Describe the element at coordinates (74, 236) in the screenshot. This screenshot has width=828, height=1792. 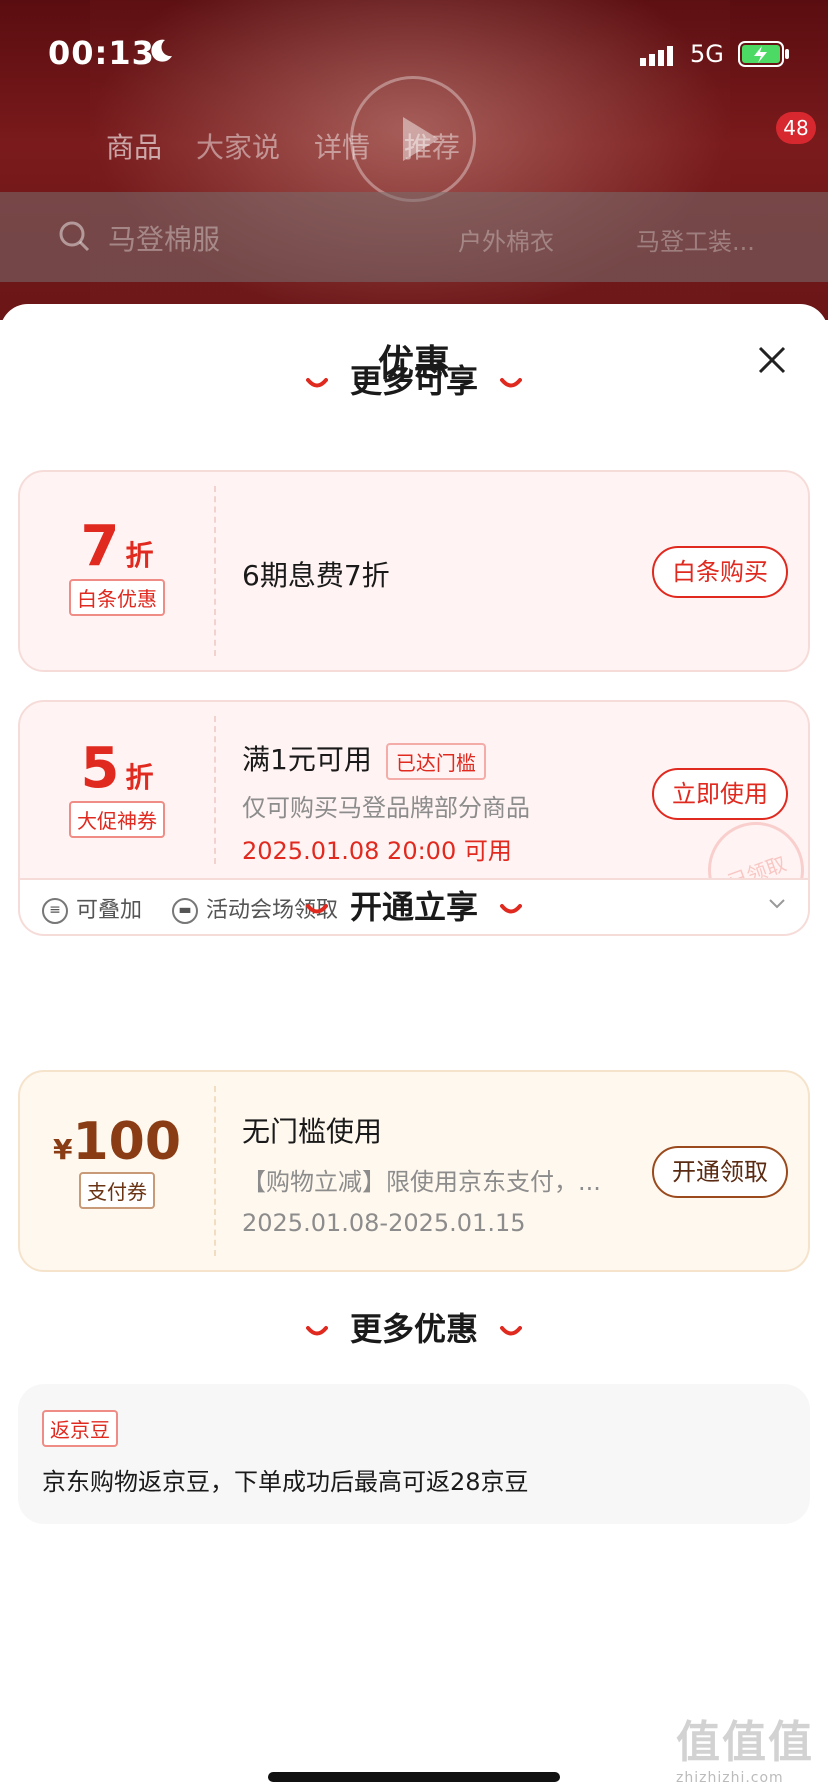
I see `search-icon` at that location.